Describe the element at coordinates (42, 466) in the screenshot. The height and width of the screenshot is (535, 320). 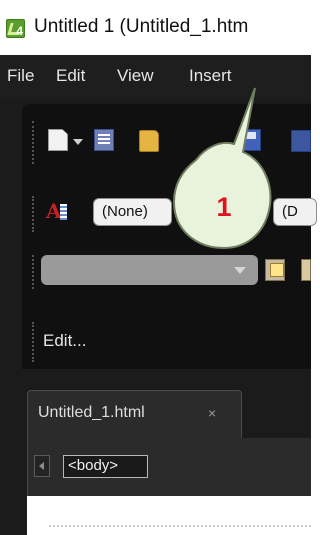
I see `scroll-left-icon` at that location.